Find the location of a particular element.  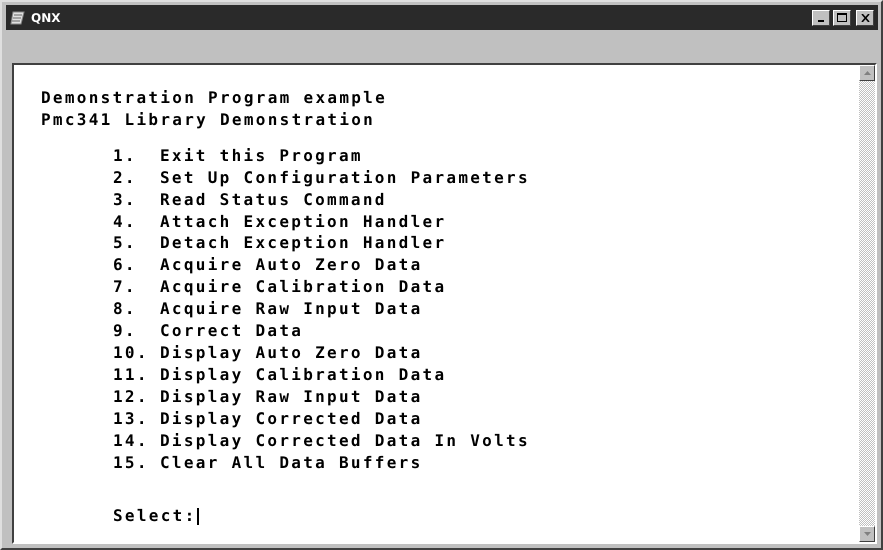

down-arrow-icon is located at coordinates (867, 534).